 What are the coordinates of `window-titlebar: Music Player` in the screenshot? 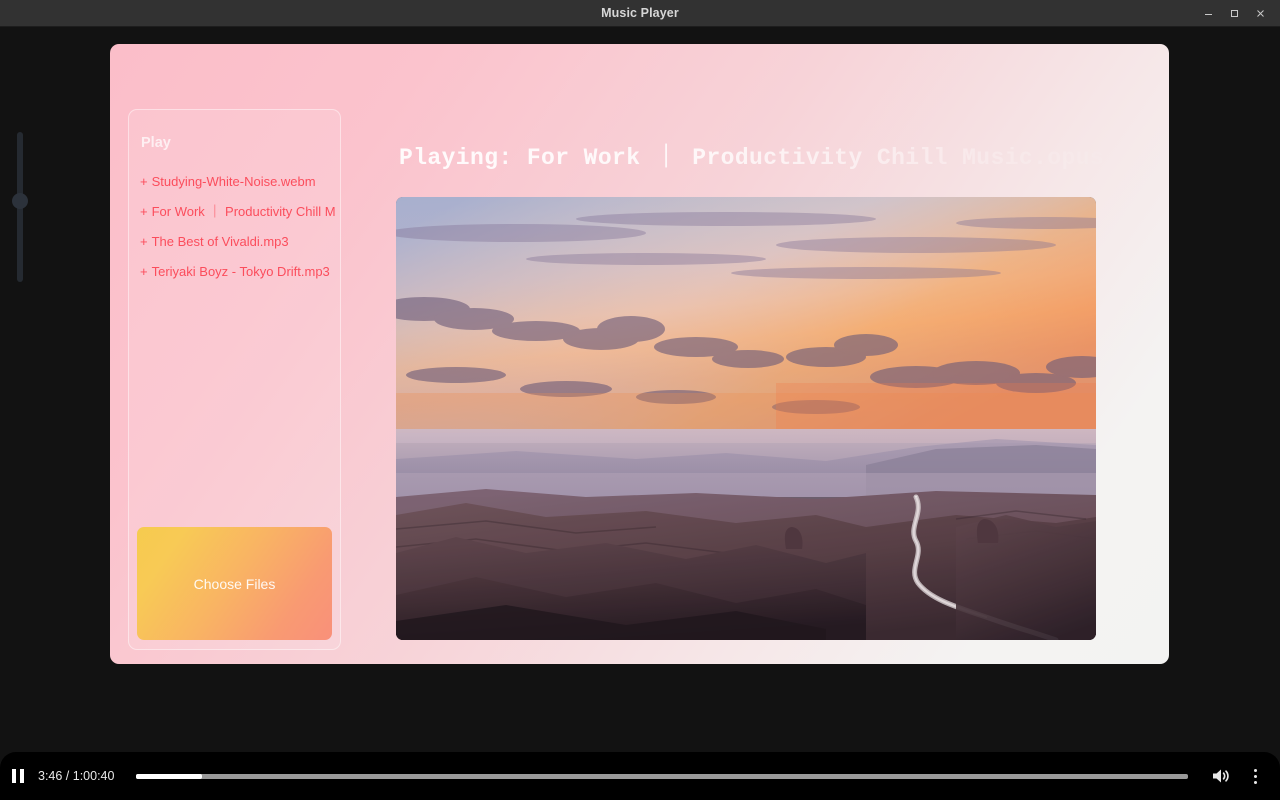 It's located at (640, 13).